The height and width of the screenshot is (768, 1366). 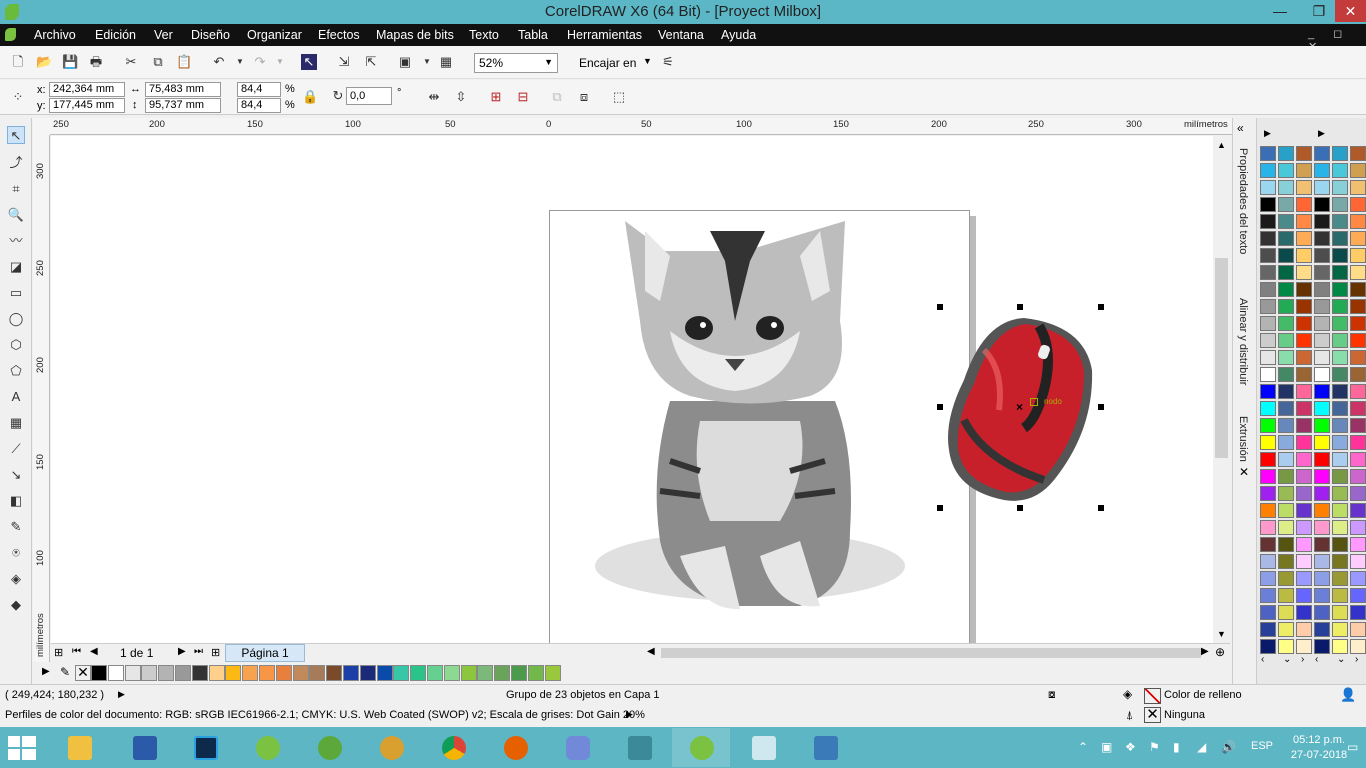 What do you see at coordinates (1083, 747) in the screenshot?
I see `show-hidden-icons: ⌃` at bounding box center [1083, 747].